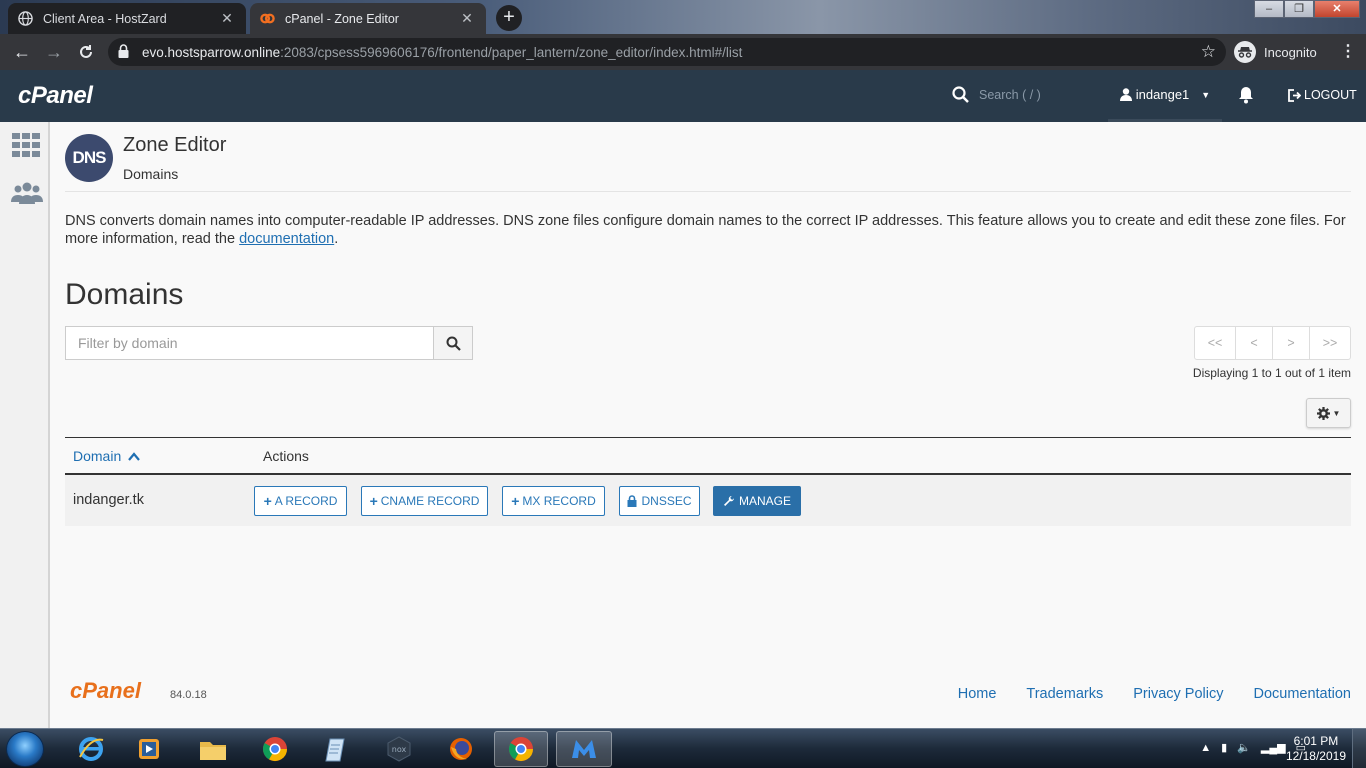 The height and width of the screenshot is (768, 1366). I want to click on user-menu: indange1 ▼, so click(1165, 96).